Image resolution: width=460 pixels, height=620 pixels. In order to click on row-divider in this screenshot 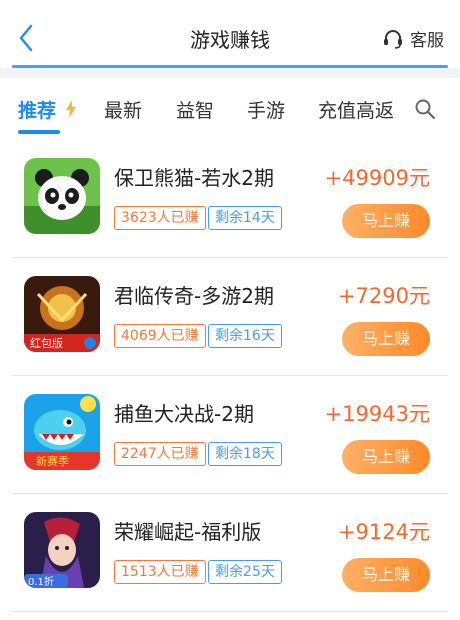, I will do `click(230, 611)`.